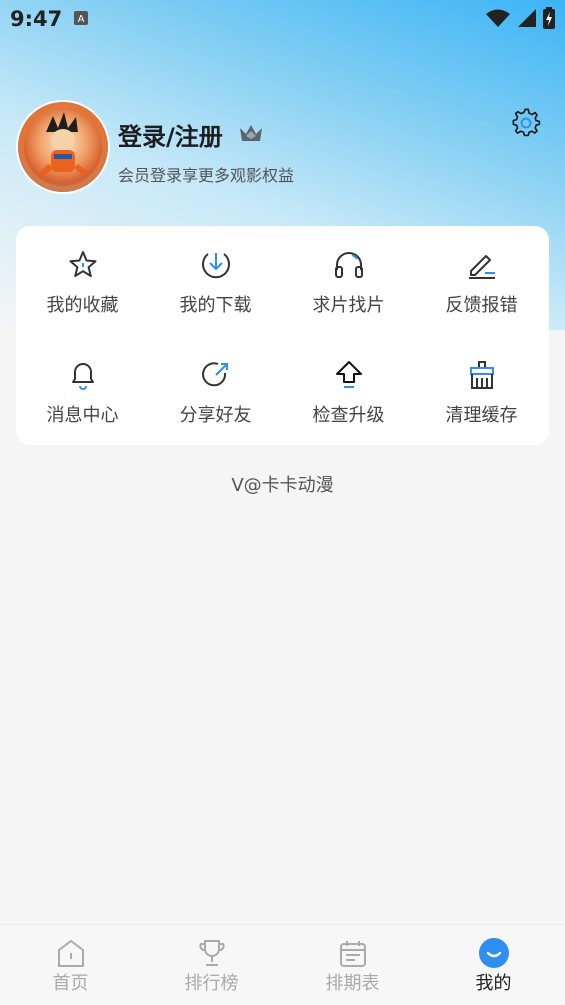 This screenshot has width=565, height=1005. Describe the element at coordinates (352, 983) in the screenshot. I see `tab-label: 排期表` at that location.